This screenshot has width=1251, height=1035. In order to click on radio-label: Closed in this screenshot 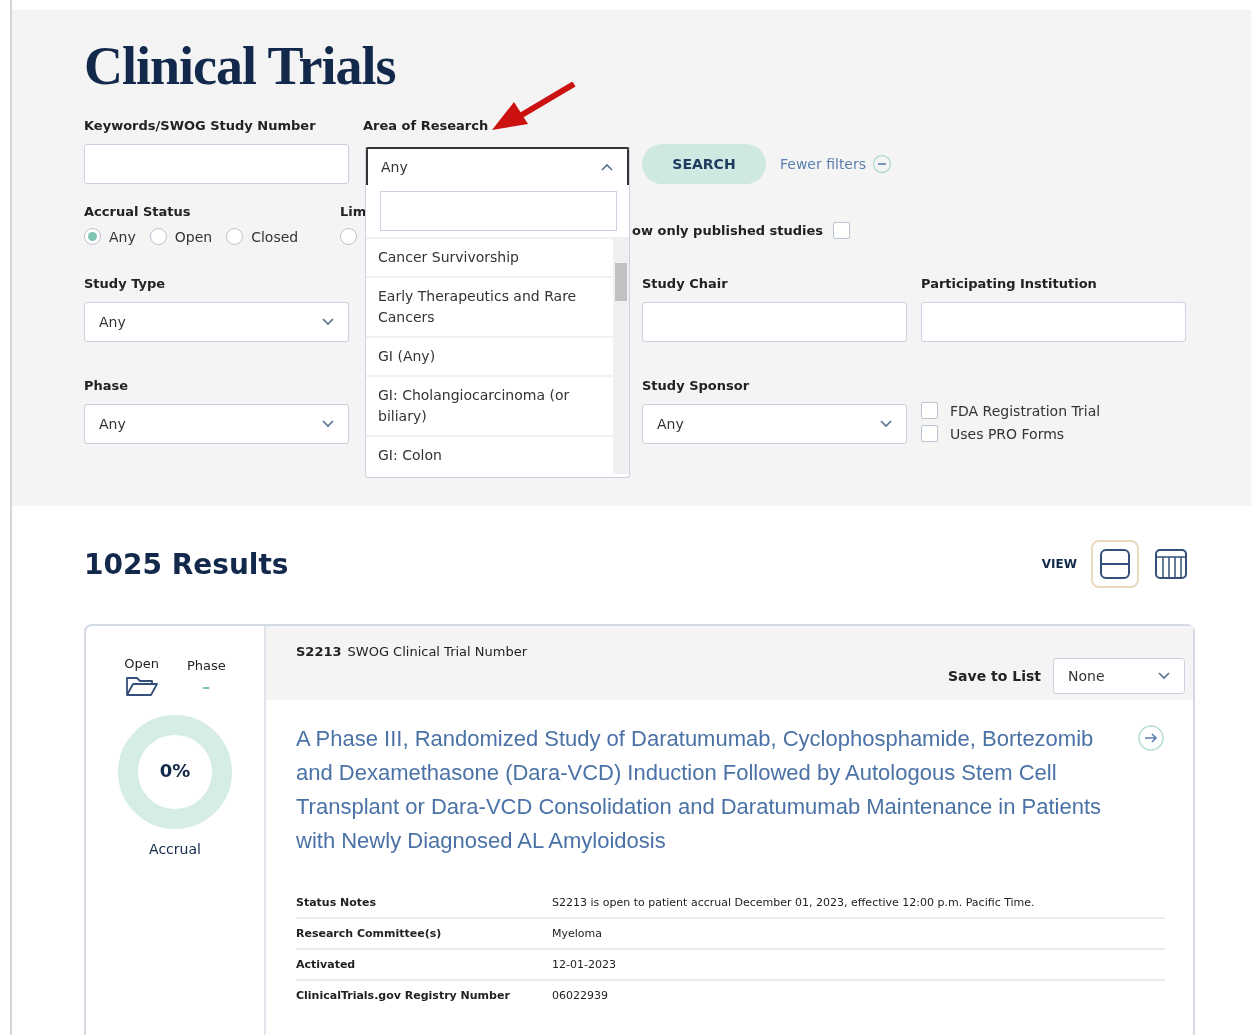, I will do `click(275, 236)`.